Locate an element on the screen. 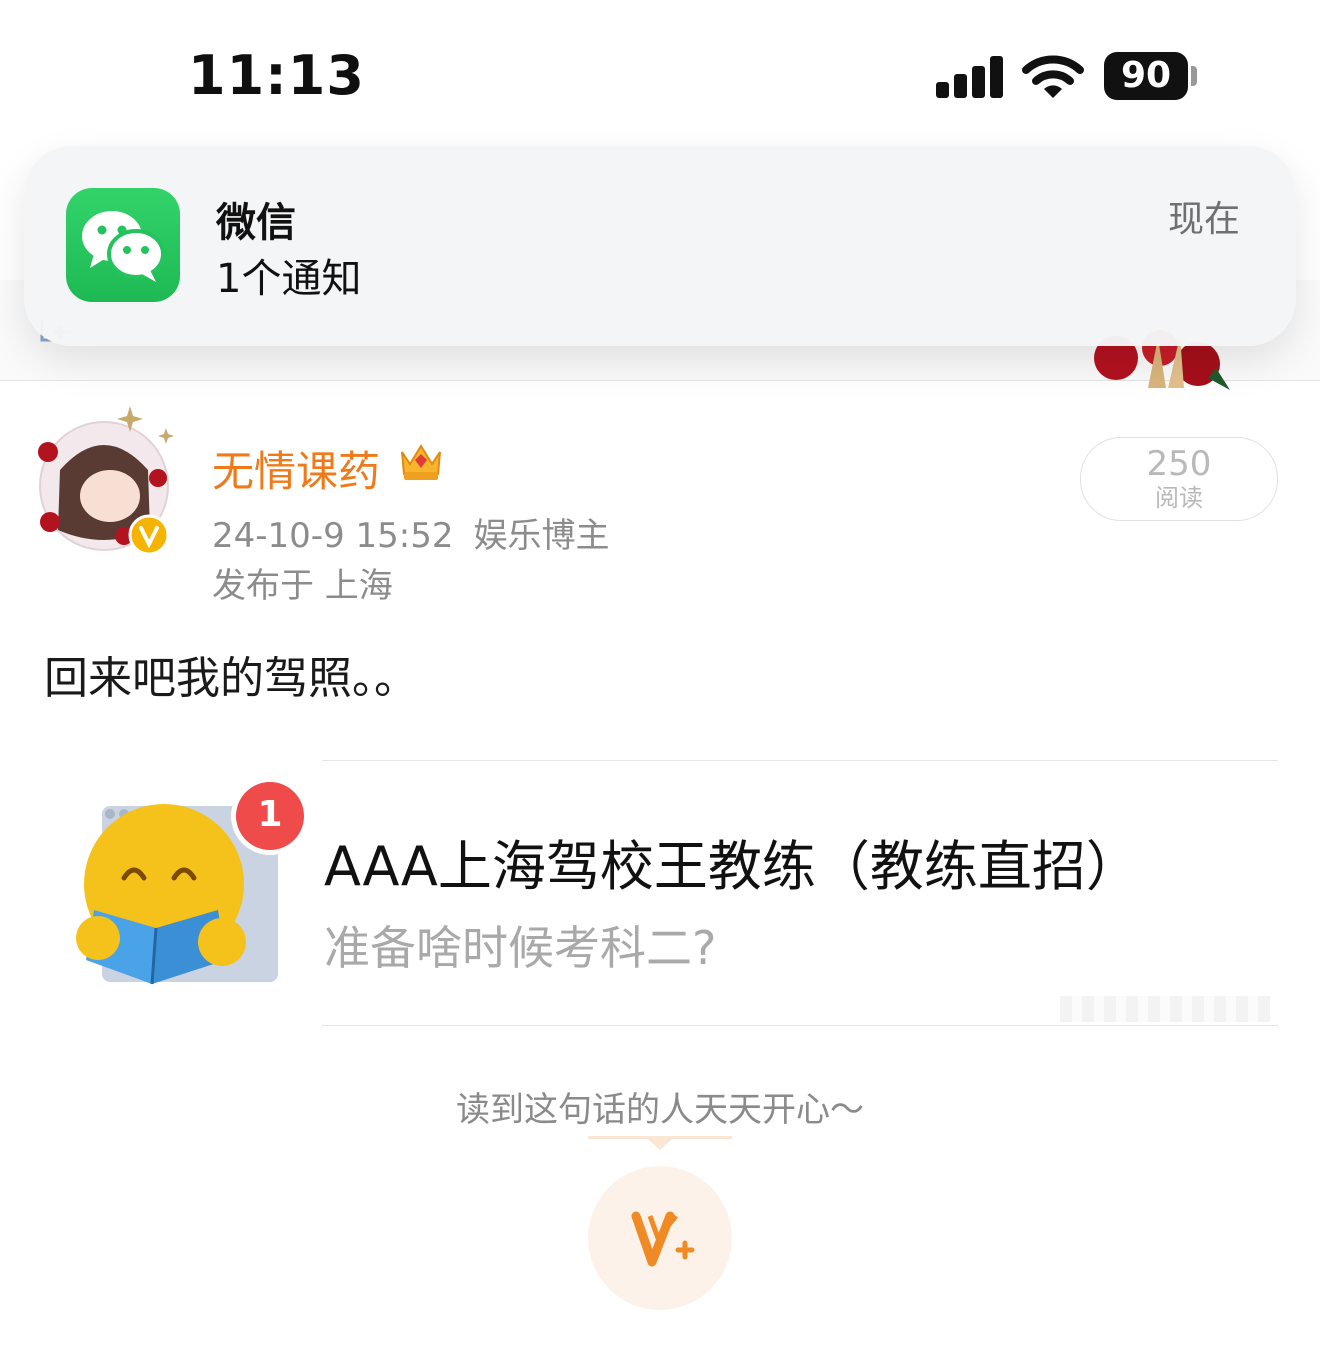 The height and width of the screenshot is (1348, 1320). author-tag: 娱乐博主 is located at coordinates (541, 536).